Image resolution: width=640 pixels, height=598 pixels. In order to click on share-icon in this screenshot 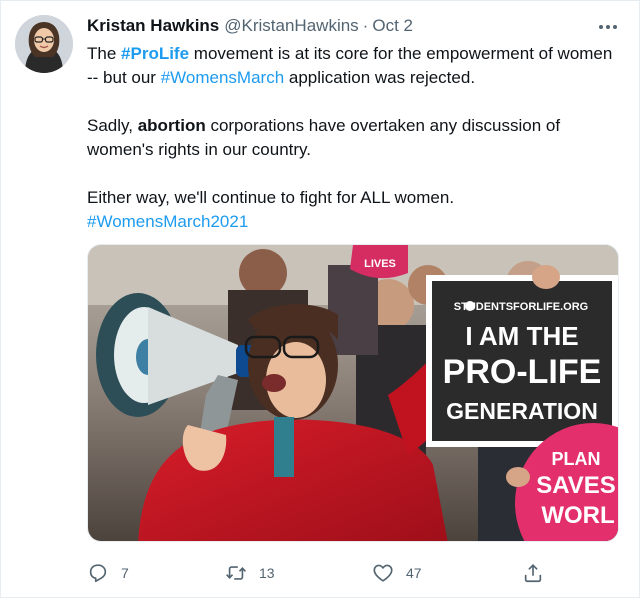, I will do `click(533, 573)`.